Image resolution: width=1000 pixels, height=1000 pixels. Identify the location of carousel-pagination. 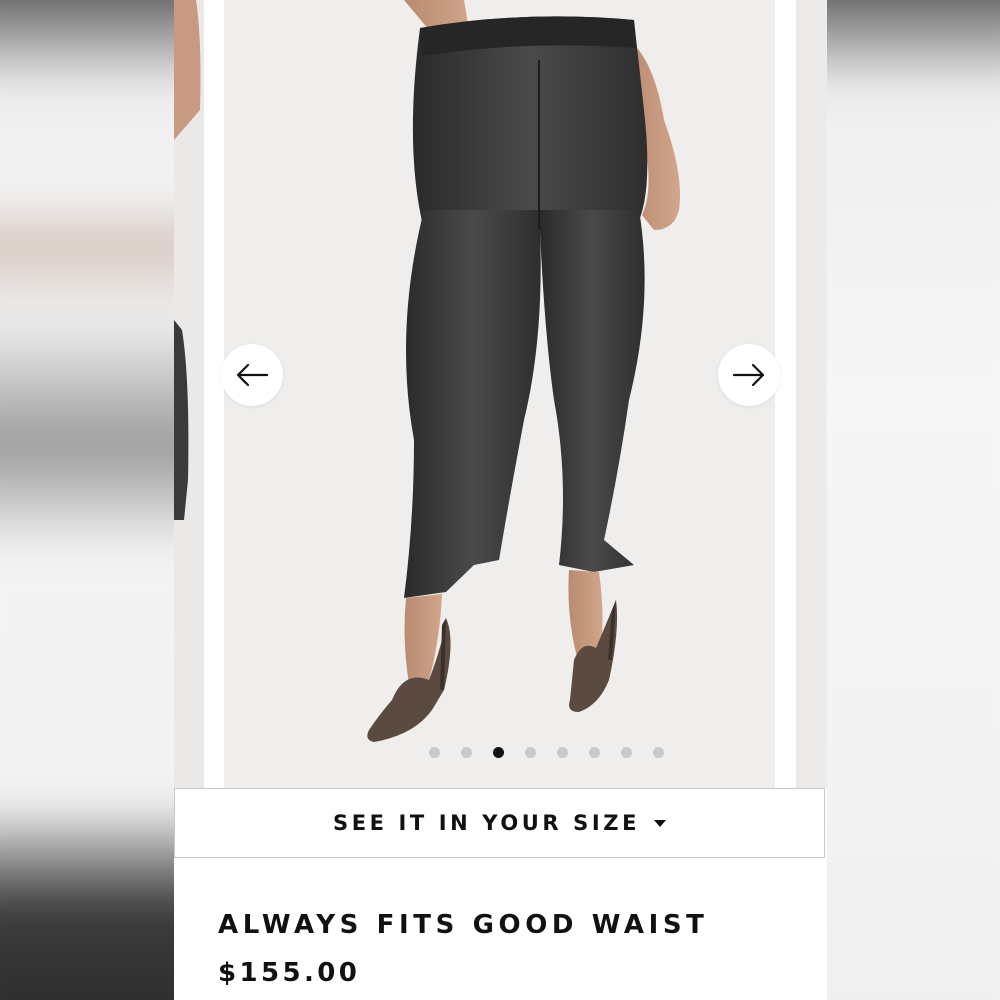
(546, 752).